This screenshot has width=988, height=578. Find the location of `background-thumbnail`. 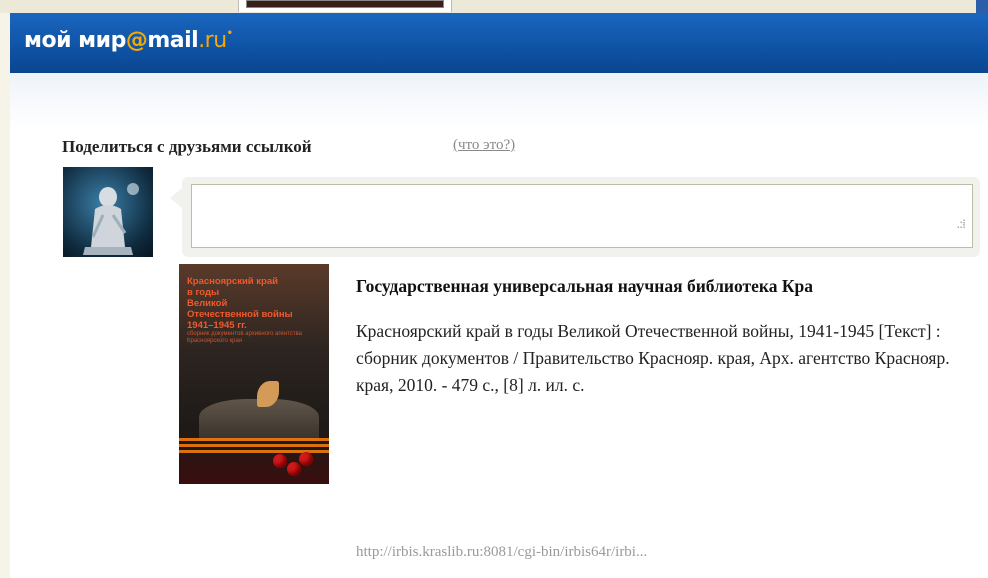

background-thumbnail is located at coordinates (345, 4).